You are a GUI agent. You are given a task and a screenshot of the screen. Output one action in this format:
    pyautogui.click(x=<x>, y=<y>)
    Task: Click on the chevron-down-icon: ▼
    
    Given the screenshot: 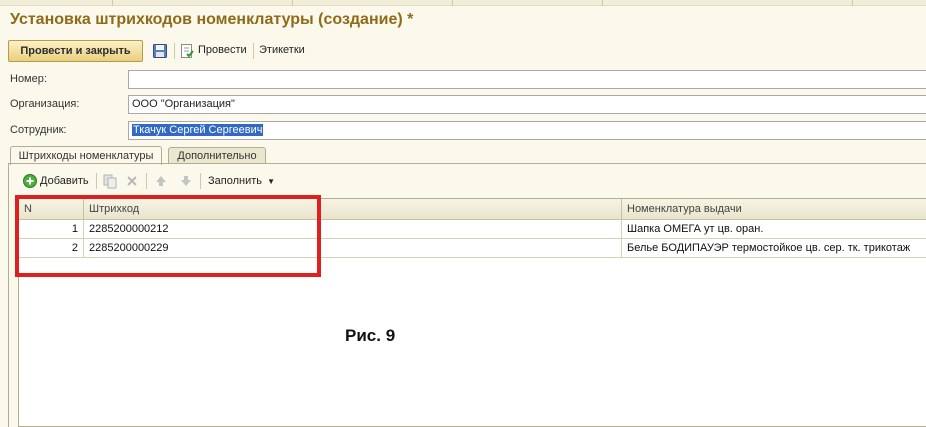 What is the action you would take?
    pyautogui.click(x=271, y=181)
    